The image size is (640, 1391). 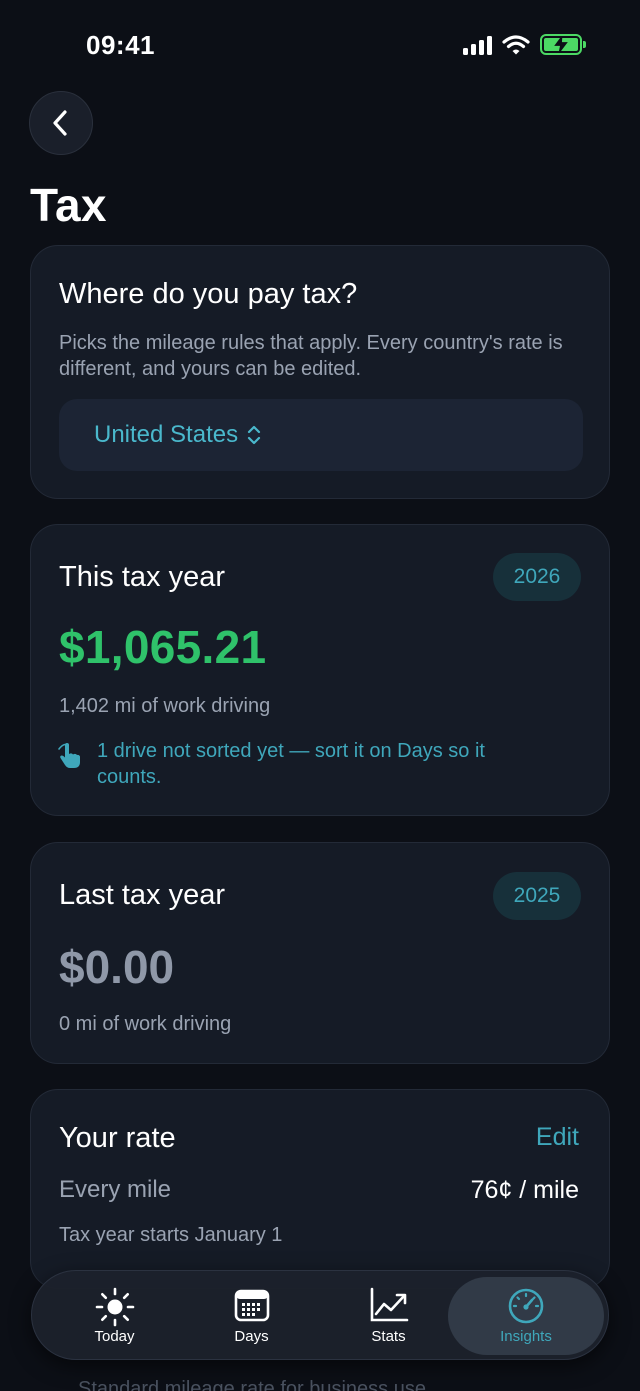 I want to click on status-icons, so click(x=524, y=44).